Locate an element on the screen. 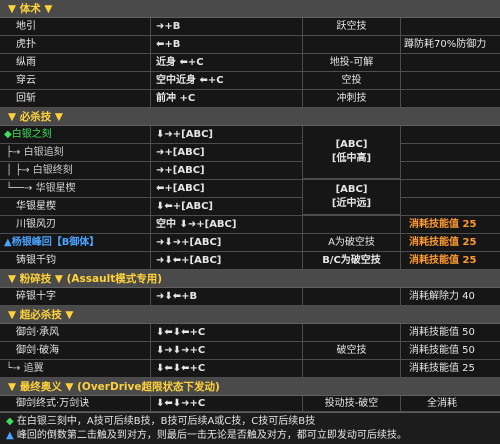 Image resolution: width=500 pixels, height=444 pixels. move-command: 空中 ⬇➜+[ABC] is located at coordinates (226, 225).